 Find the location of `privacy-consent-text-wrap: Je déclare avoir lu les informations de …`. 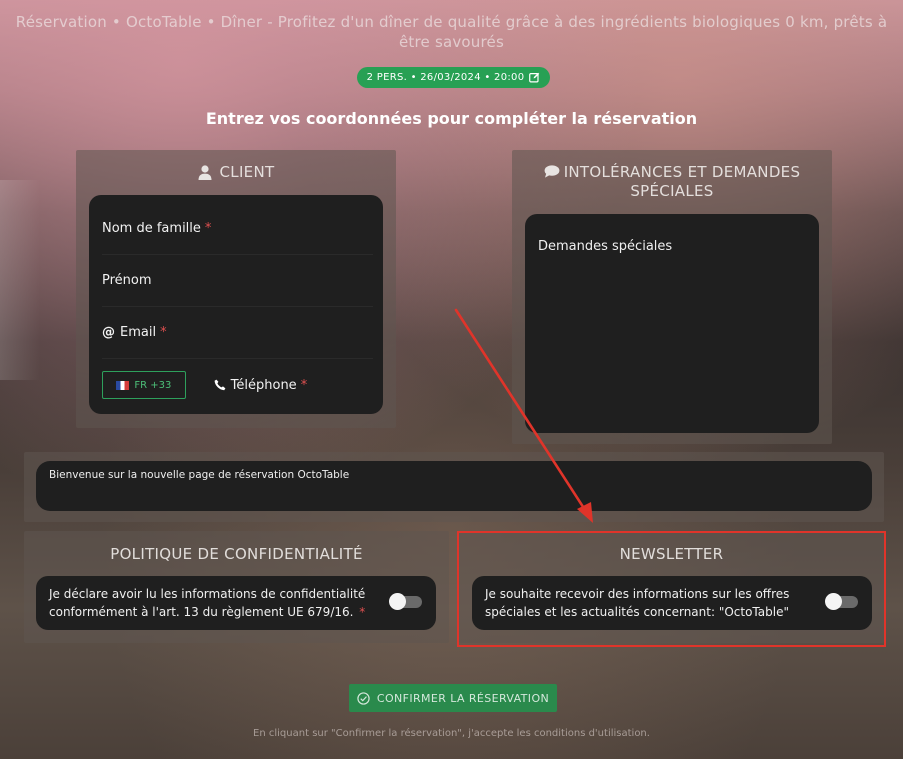

privacy-consent-text-wrap: Je déclare avoir lu les informations de … is located at coordinates (214, 603).